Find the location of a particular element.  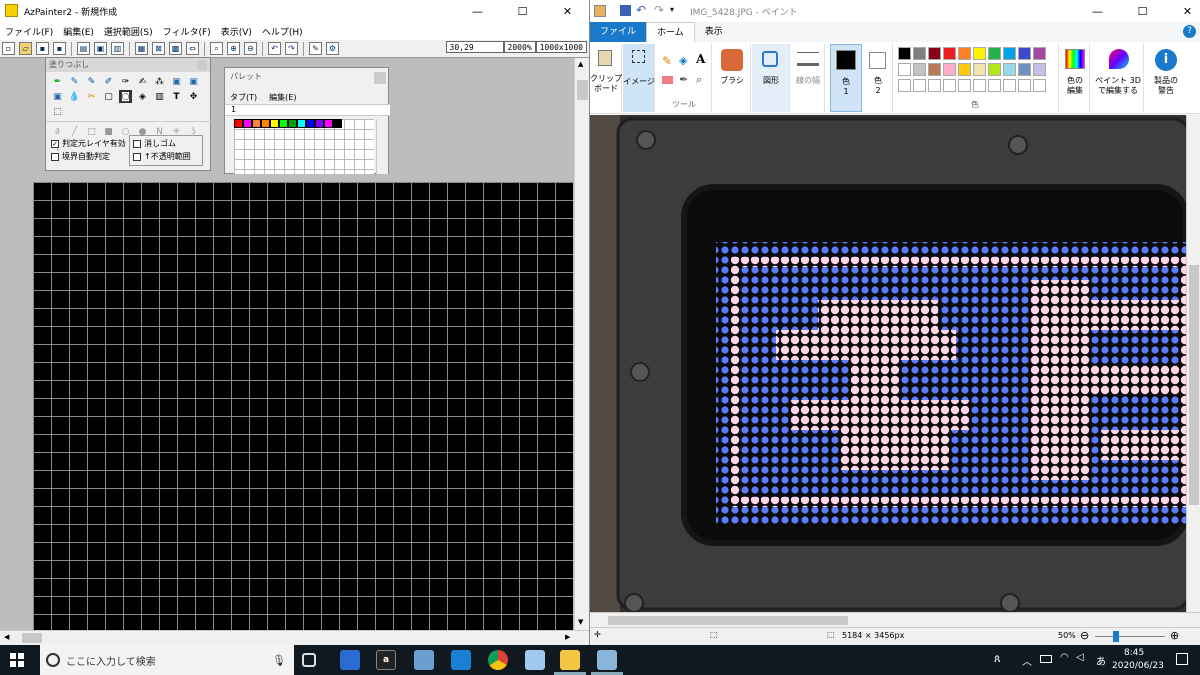

explorer-icon is located at coordinates (570, 660).